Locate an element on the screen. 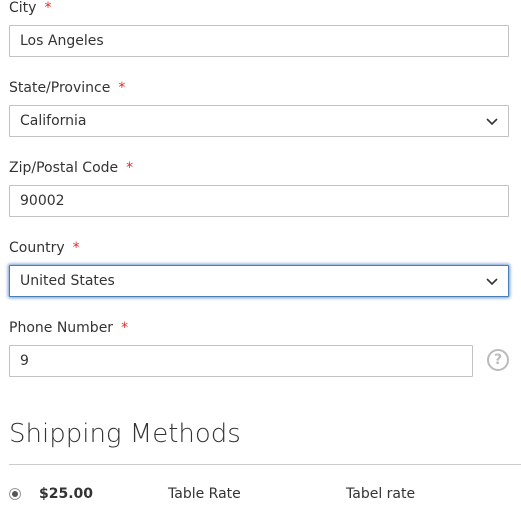  shipping-methods-title: Shipping Methods is located at coordinates (125, 434).